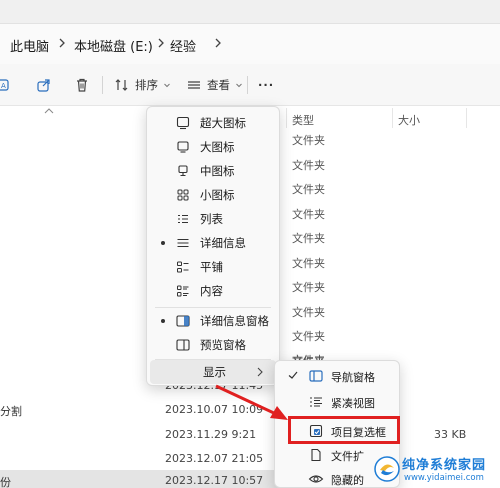  I want to click on menu-item-medium-icons: 中图标, so click(213, 171).